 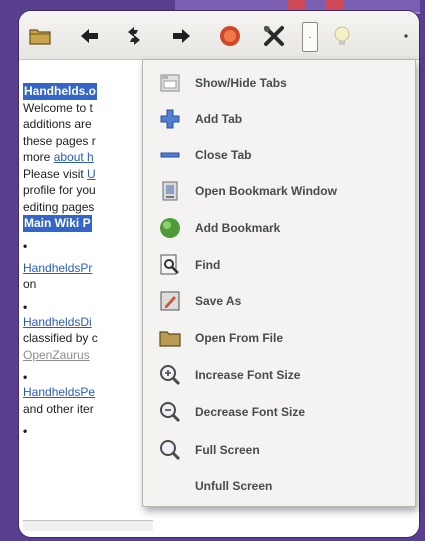 I want to click on handhelds-pr-link: HandheldsPr, so click(x=57, y=268).